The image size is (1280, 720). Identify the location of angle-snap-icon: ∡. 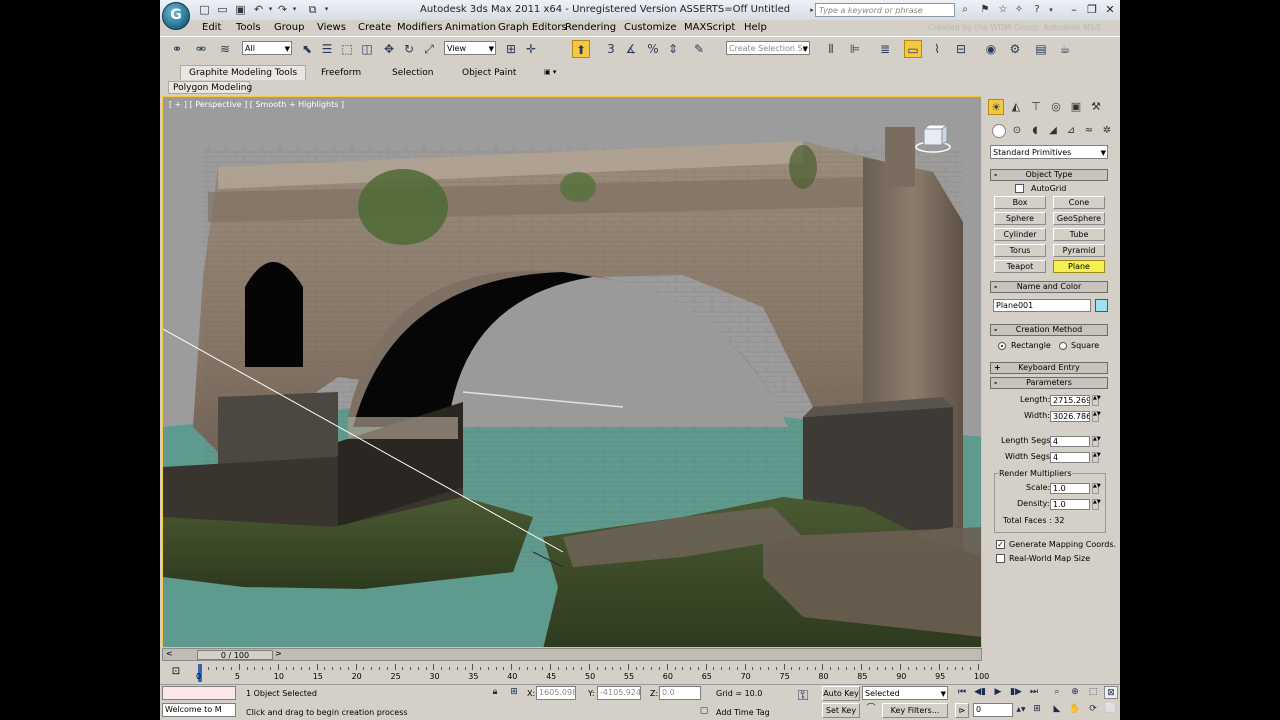
(631, 49).